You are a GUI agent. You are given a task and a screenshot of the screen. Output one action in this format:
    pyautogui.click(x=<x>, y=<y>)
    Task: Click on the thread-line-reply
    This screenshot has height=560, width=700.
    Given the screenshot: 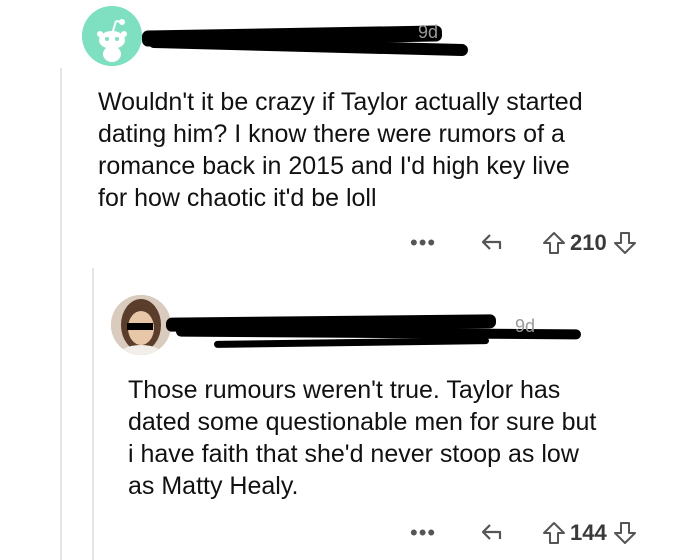 What is the action you would take?
    pyautogui.click(x=93, y=414)
    